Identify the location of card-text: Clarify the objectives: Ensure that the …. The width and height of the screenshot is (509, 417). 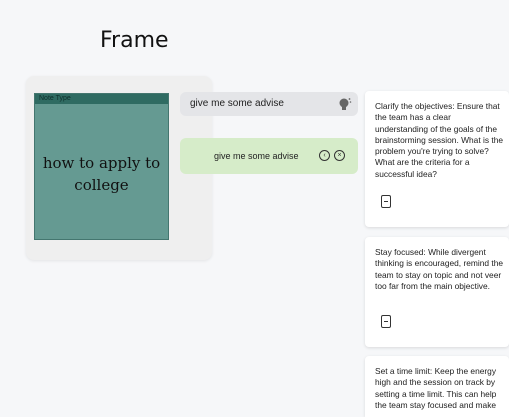
(439, 140).